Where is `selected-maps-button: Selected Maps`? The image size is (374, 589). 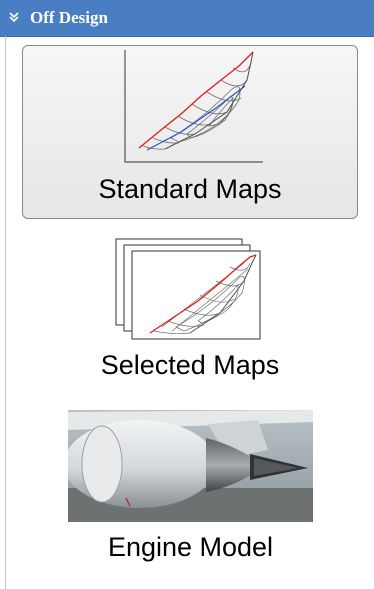 selected-maps-button: Selected Maps is located at coordinates (190, 312).